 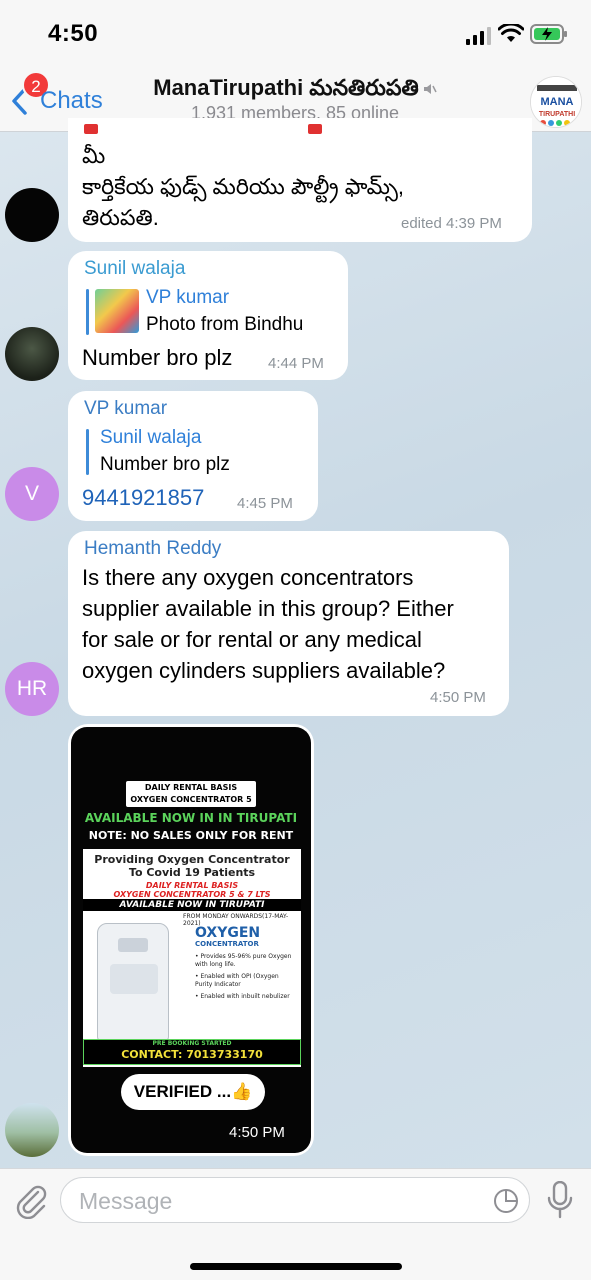 I want to click on poster-brand-sub: CONCENTRATOR, so click(x=227, y=944).